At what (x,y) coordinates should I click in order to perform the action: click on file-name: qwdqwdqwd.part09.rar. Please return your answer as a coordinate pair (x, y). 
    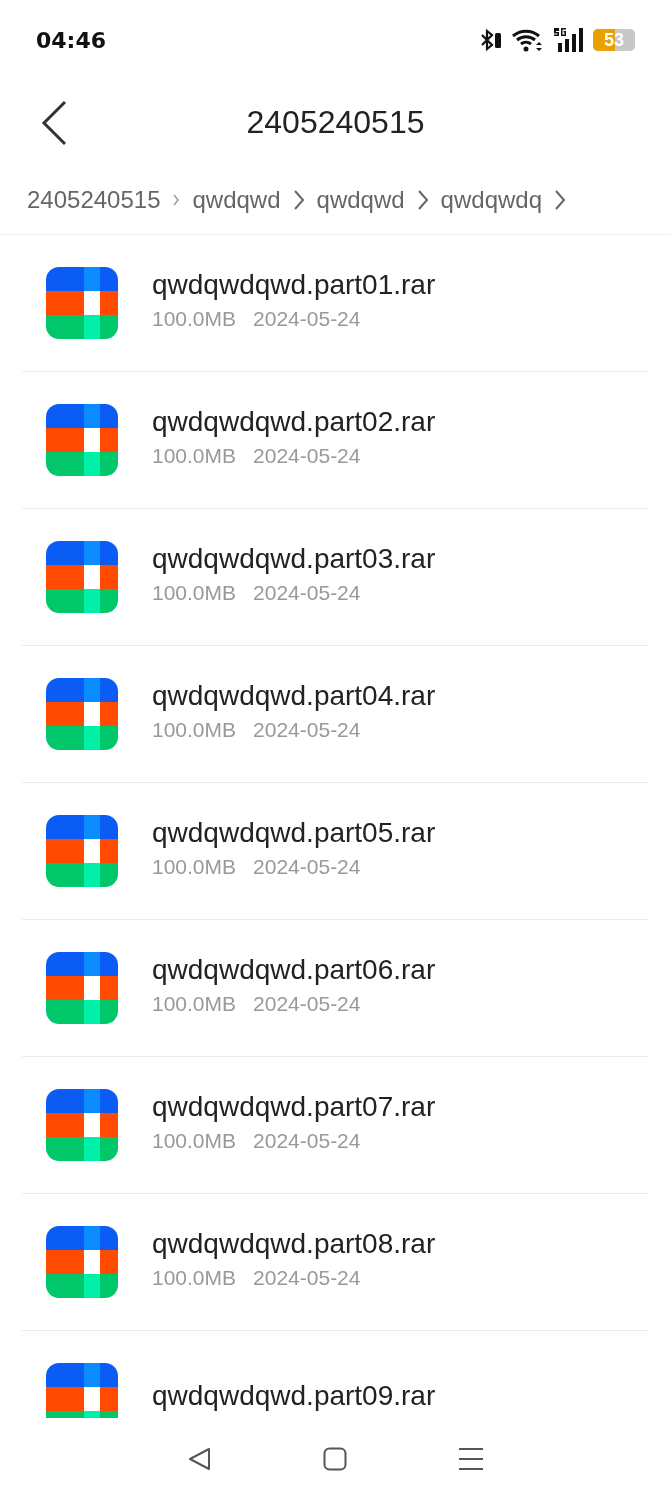
    Looking at the image, I should click on (294, 1396).